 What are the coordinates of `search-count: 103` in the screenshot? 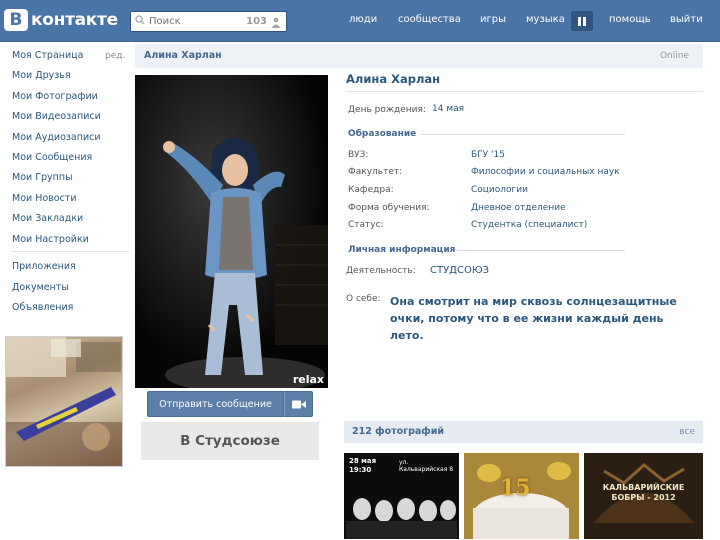 It's located at (256, 21).